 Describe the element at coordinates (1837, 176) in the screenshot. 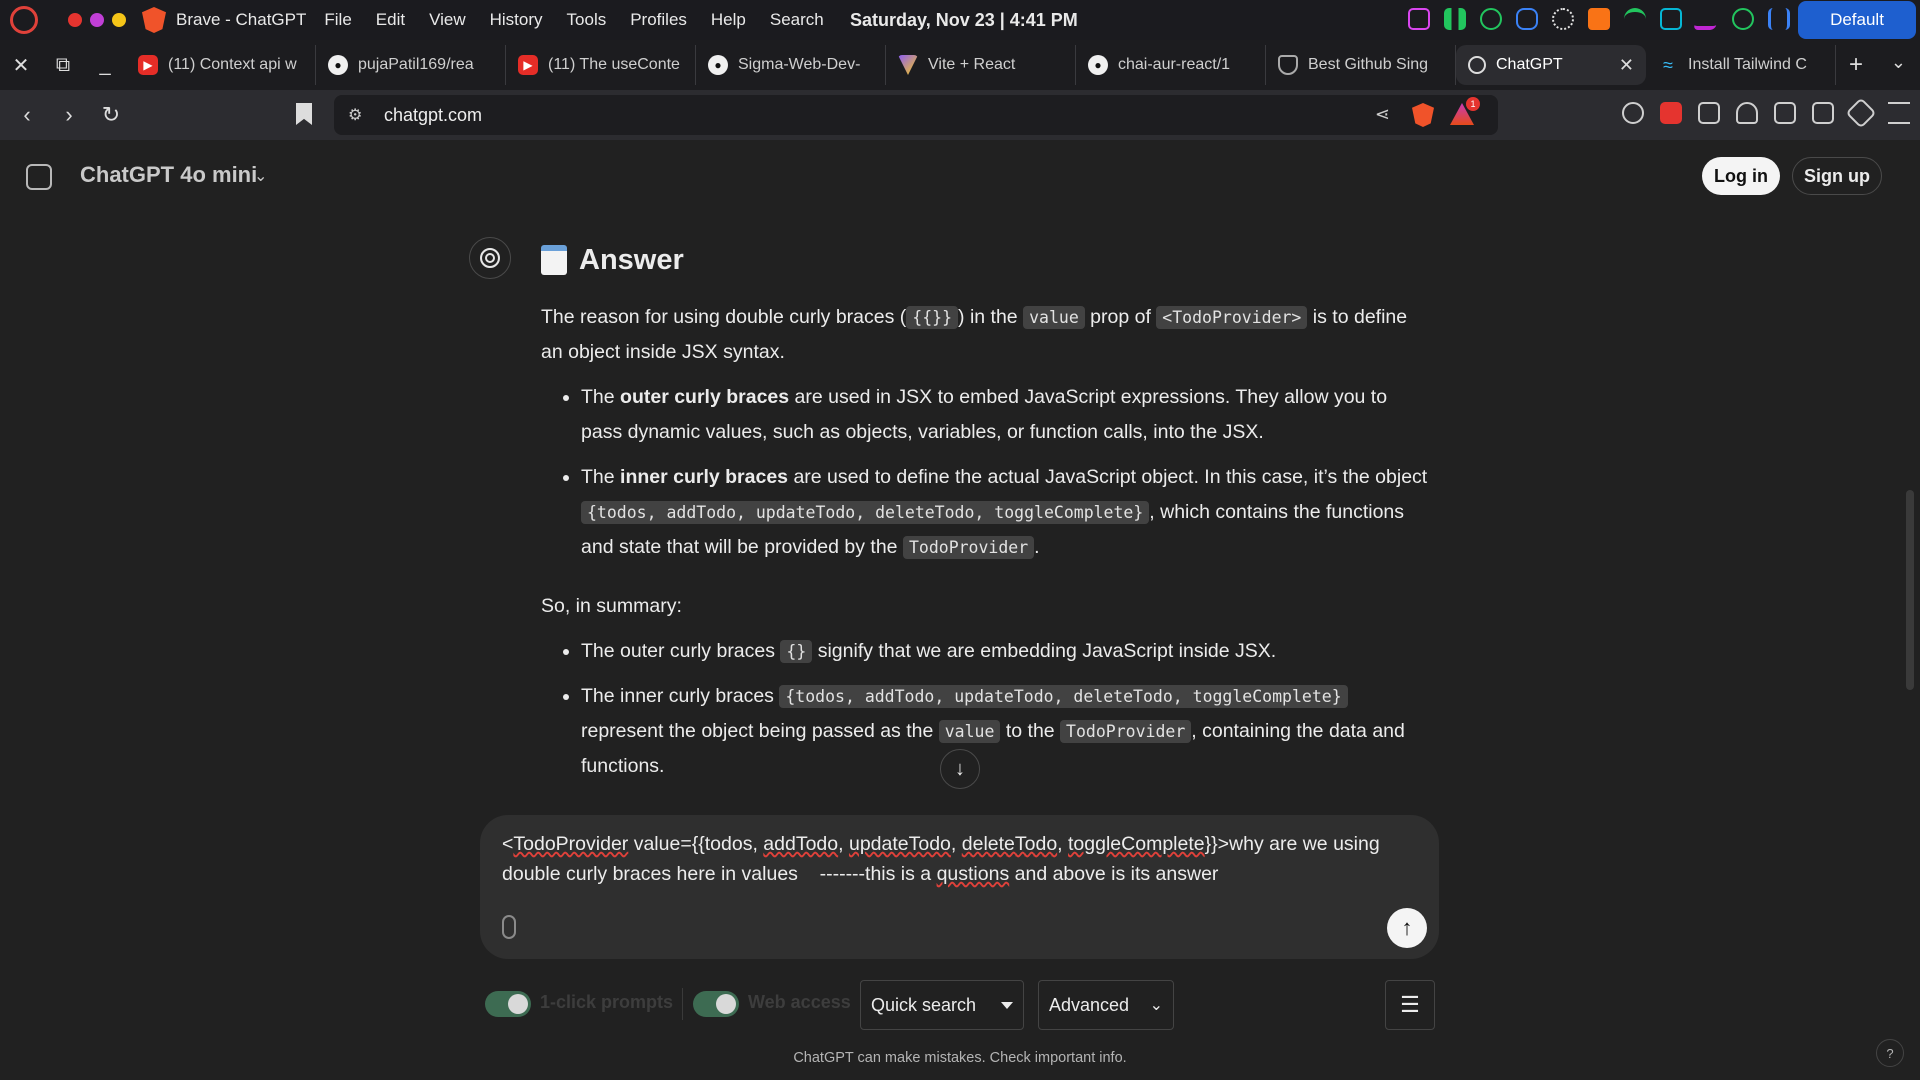

I see `signup-button: Sign up` at that location.